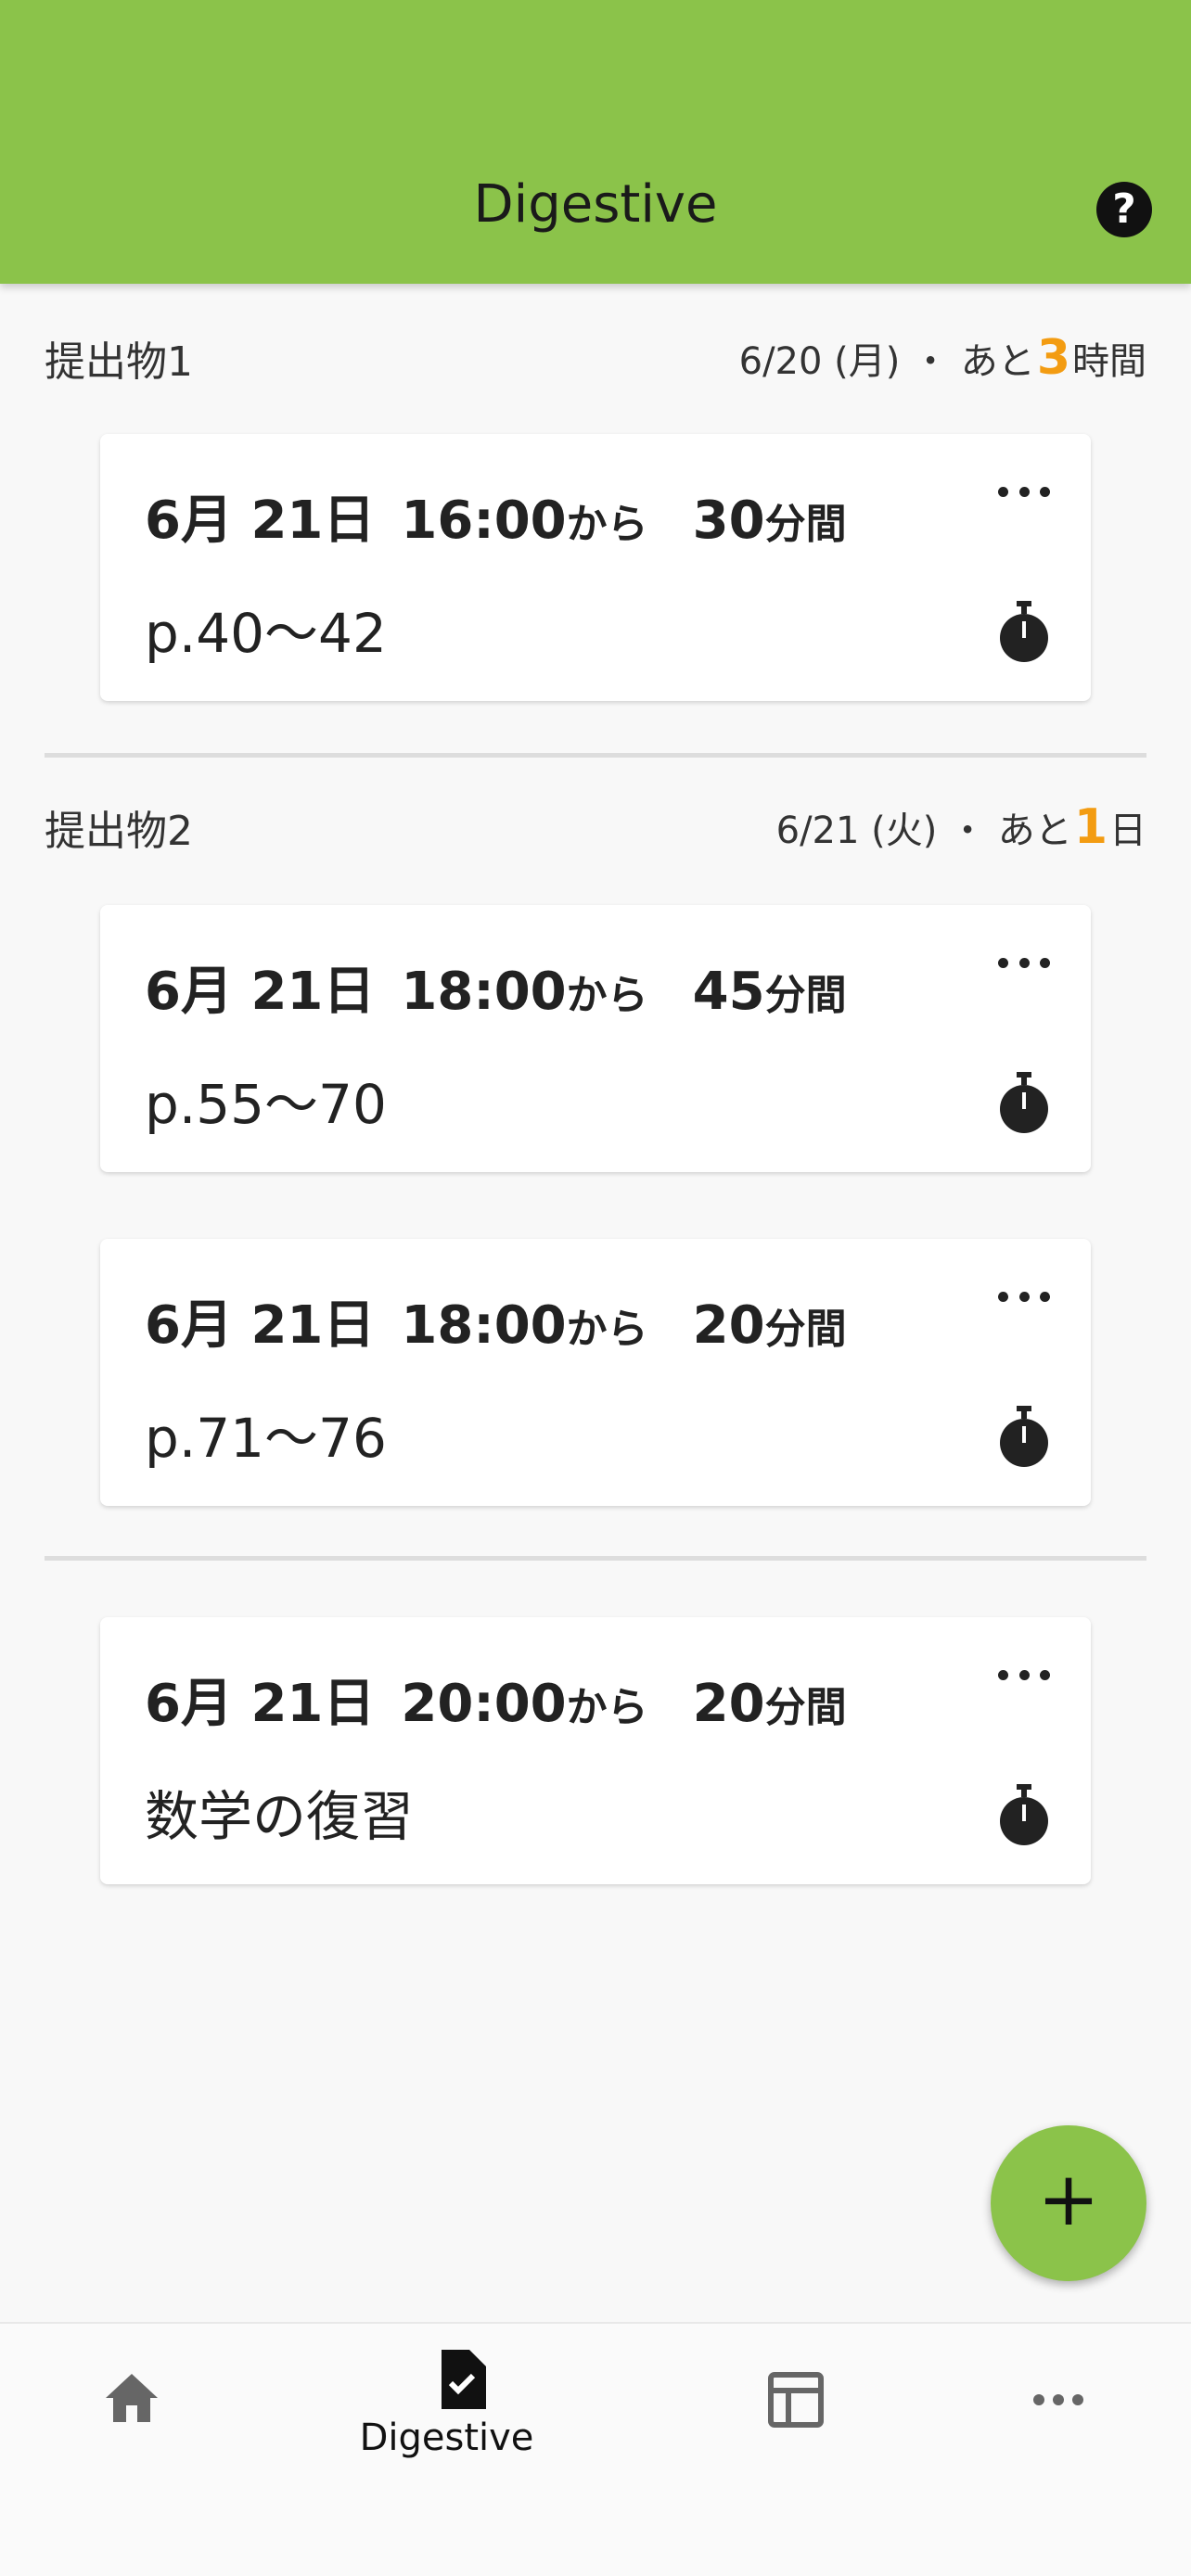  I want to click on group-name: 提出物2, so click(119, 831).